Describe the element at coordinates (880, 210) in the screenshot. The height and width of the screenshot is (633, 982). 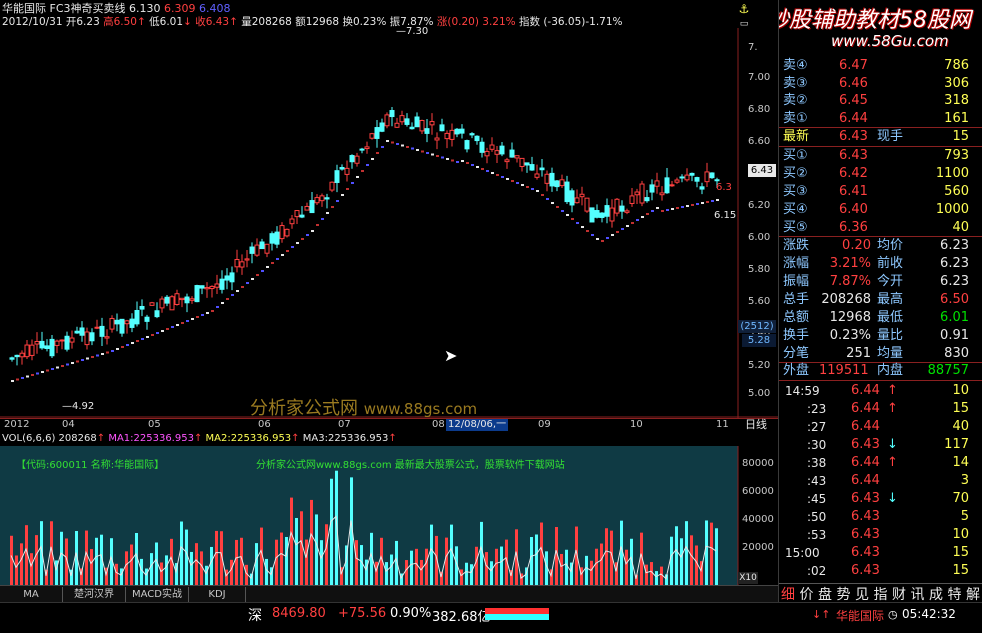
I see `bid-row: 买④ 6.40 1000` at that location.